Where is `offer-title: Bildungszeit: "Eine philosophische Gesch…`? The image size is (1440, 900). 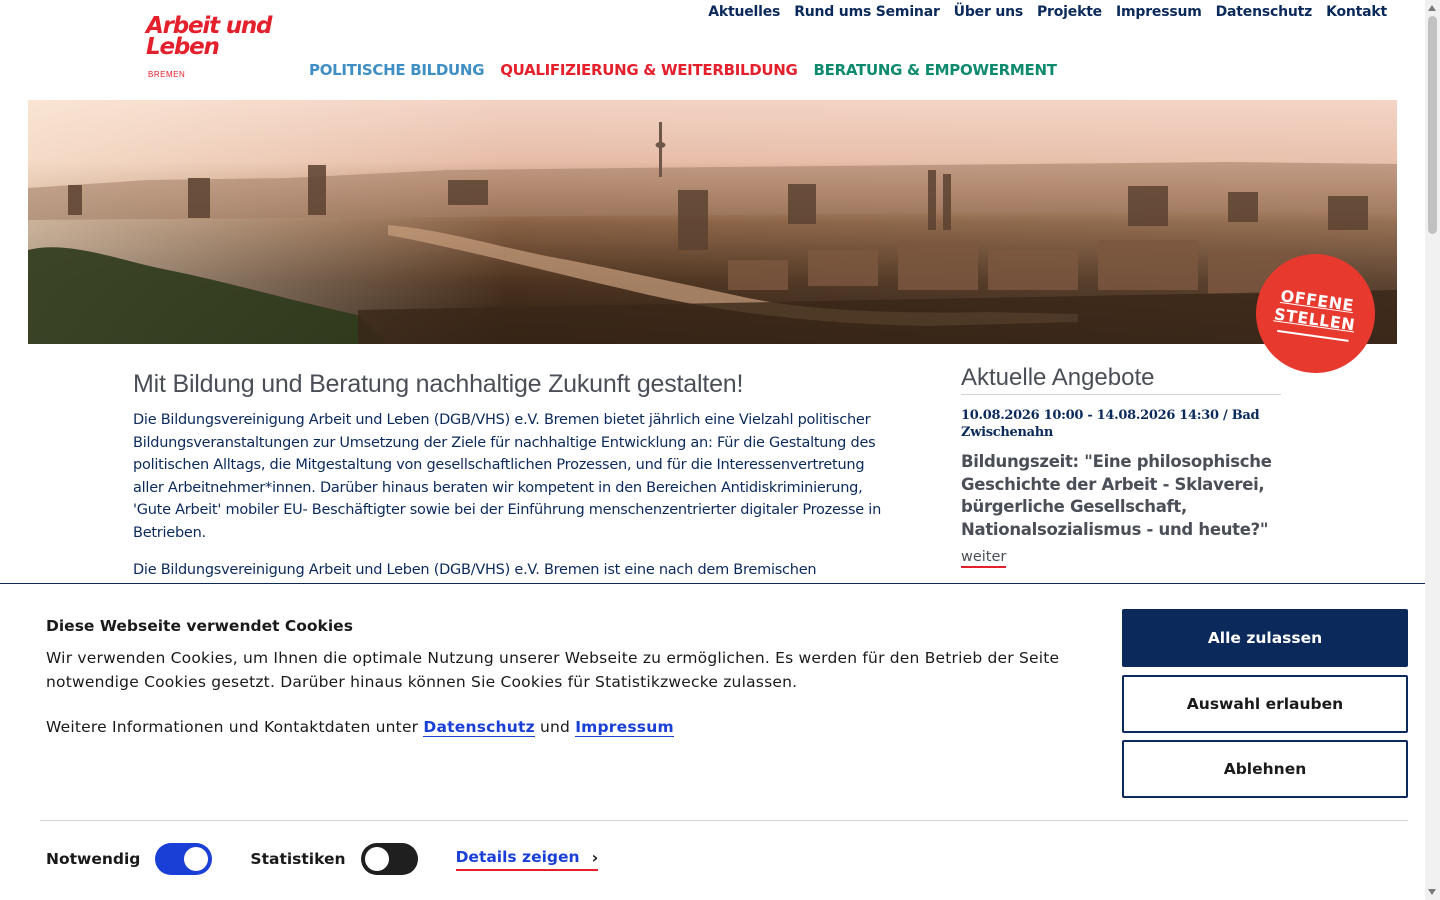
offer-title: Bildungszeit: "Eine philosophische Gesch… is located at coordinates (1116, 495).